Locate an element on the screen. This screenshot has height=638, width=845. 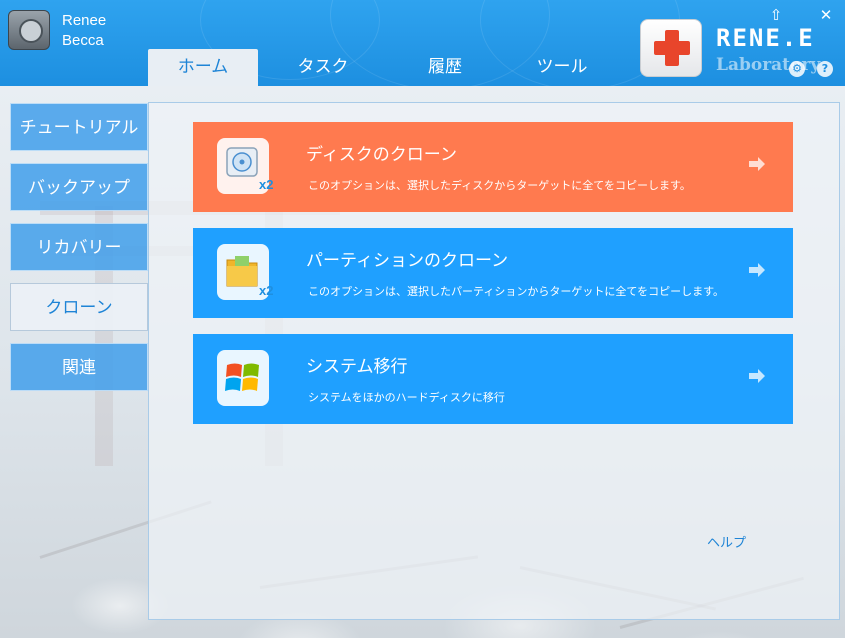
app-logo-icon is located at coordinates (29, 30).